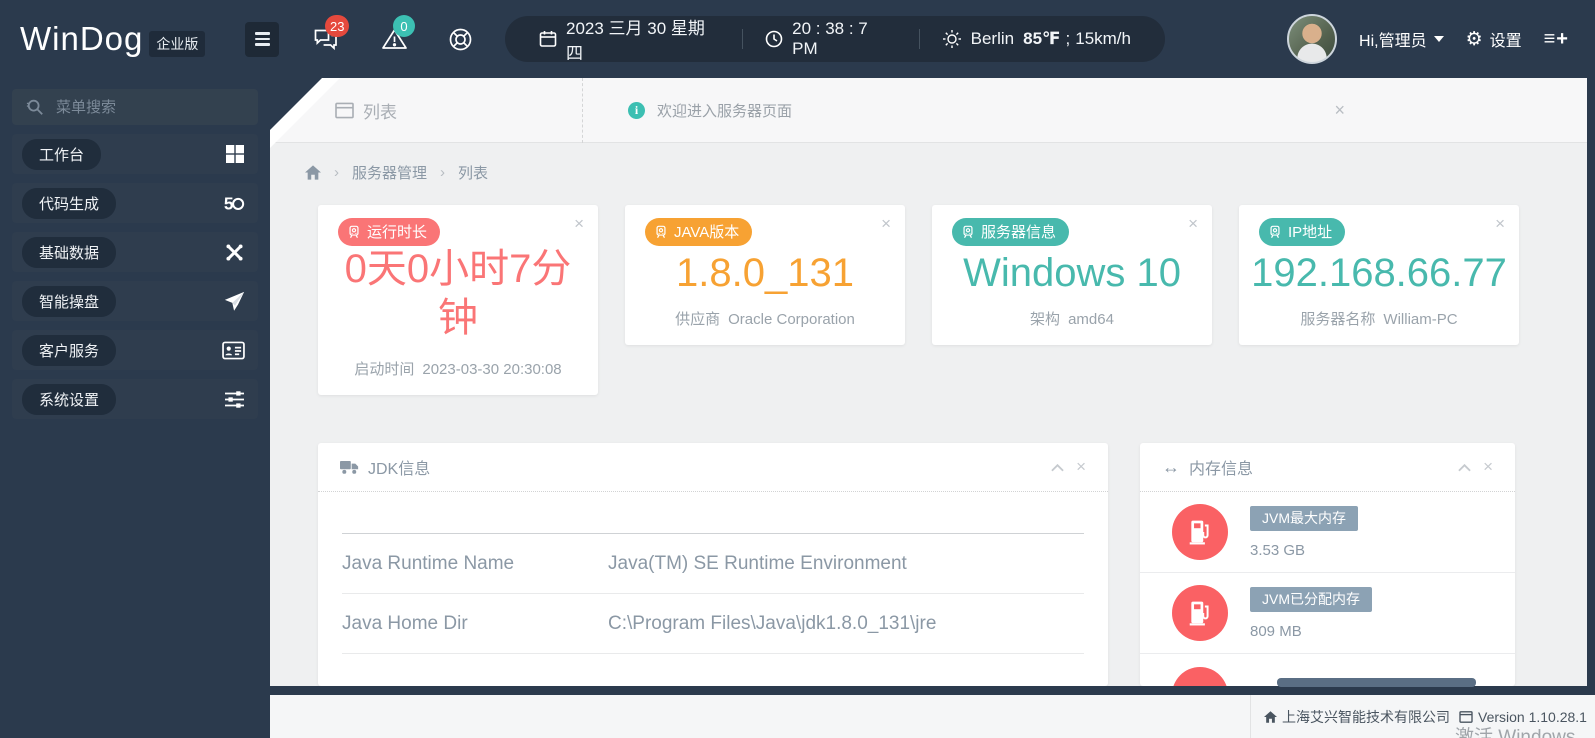  I want to click on chevron-right-icon: ›, so click(336, 172).